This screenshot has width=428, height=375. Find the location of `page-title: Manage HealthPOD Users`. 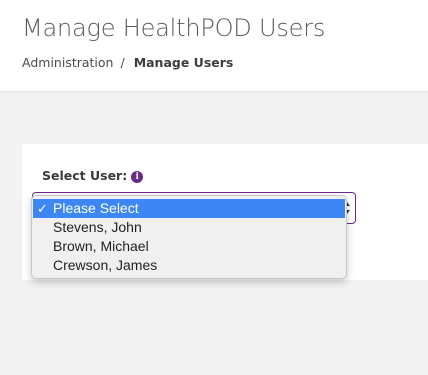

page-title: Manage HealthPOD Users is located at coordinates (174, 28).